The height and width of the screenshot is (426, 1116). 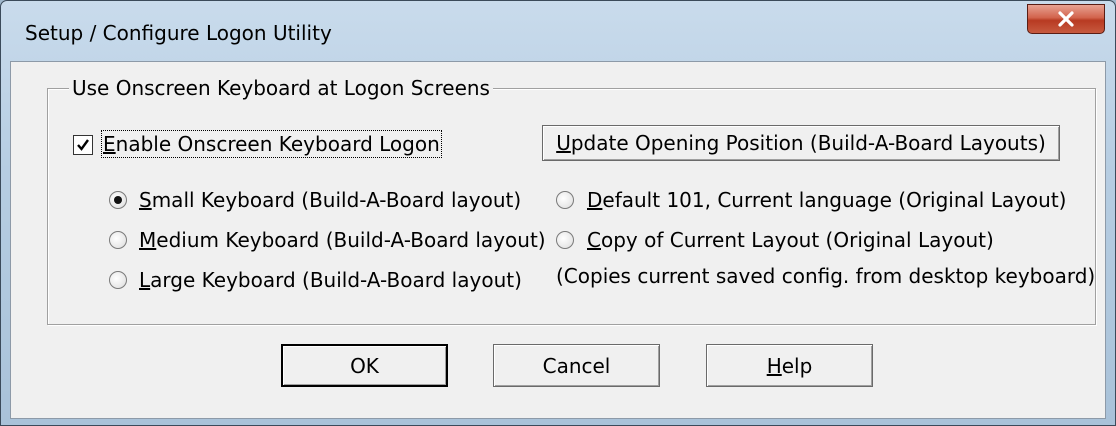 I want to click on radio-small-keyboard, so click(x=118, y=200).